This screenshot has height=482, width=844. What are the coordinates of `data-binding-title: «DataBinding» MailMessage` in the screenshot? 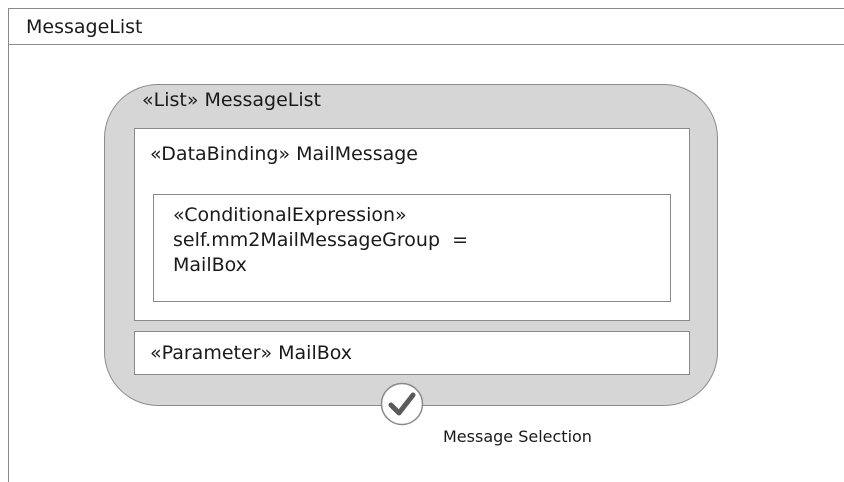 It's located at (284, 154).